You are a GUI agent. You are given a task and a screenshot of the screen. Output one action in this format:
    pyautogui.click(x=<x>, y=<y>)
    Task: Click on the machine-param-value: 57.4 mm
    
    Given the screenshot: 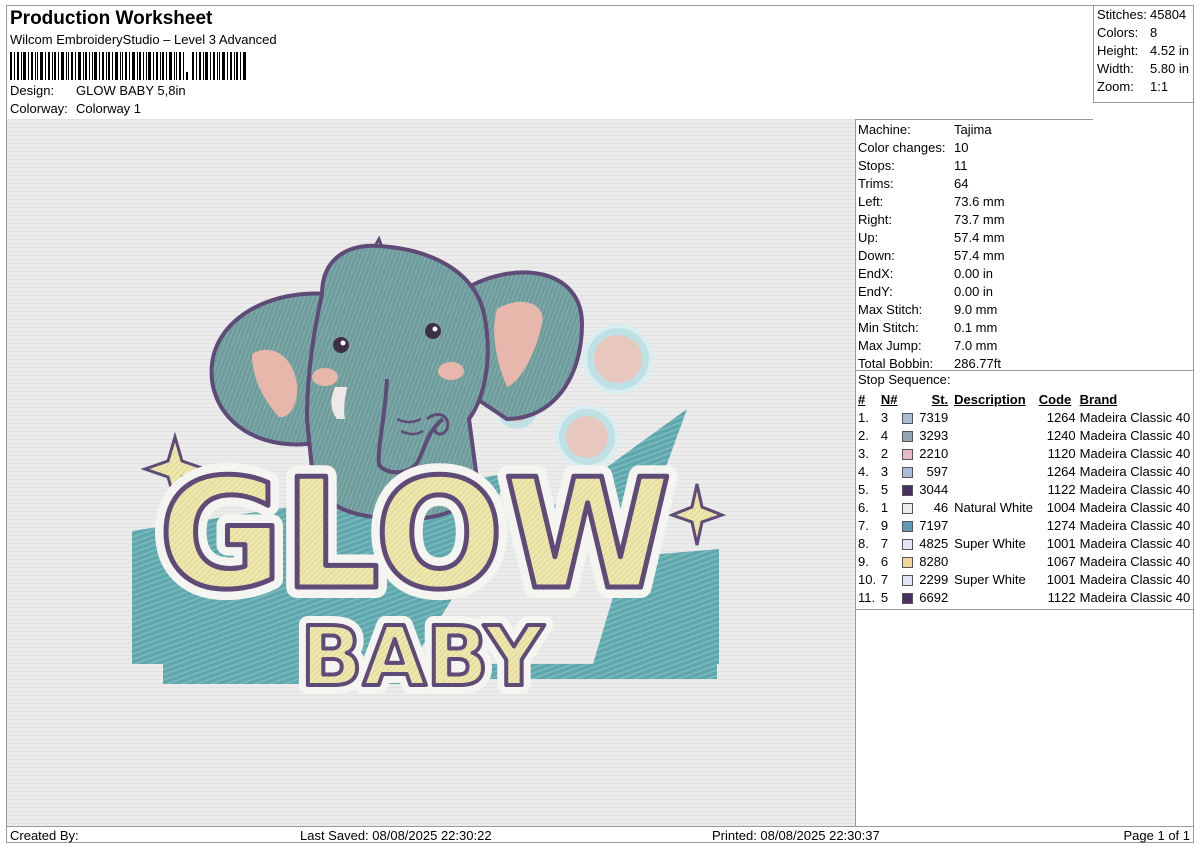 What is the action you would take?
    pyautogui.click(x=979, y=255)
    